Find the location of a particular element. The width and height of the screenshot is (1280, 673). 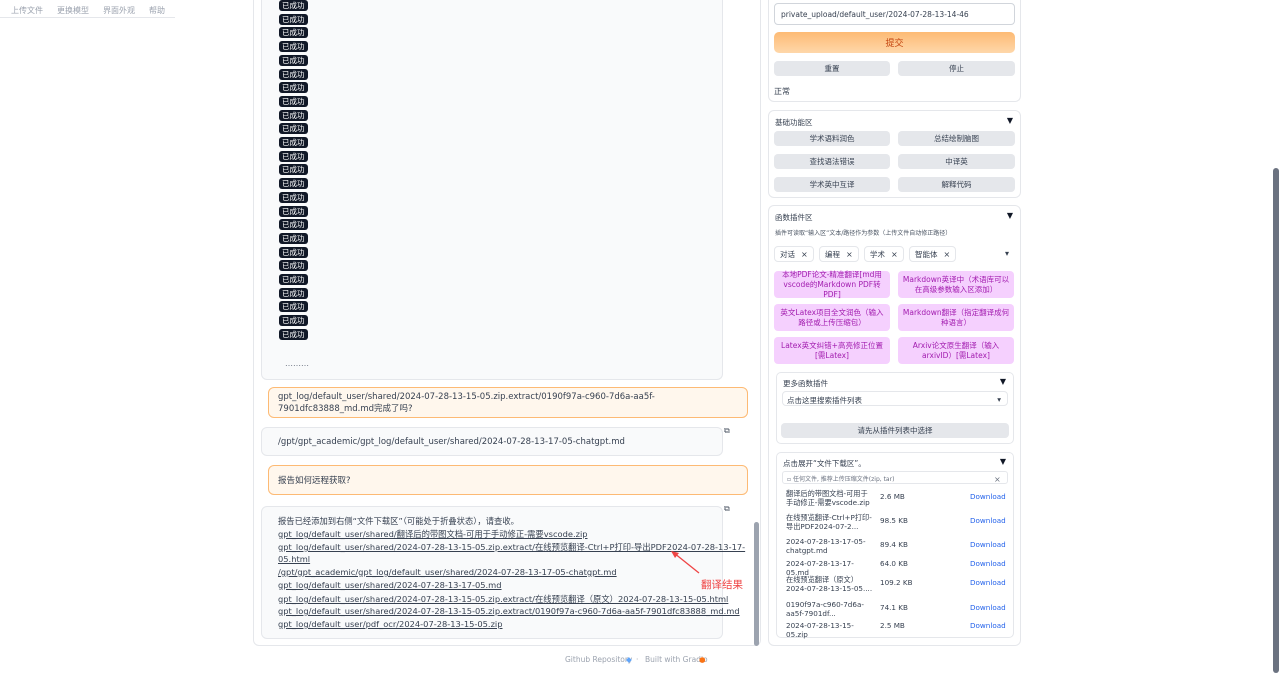

status-text: 正常 is located at coordinates (782, 91).